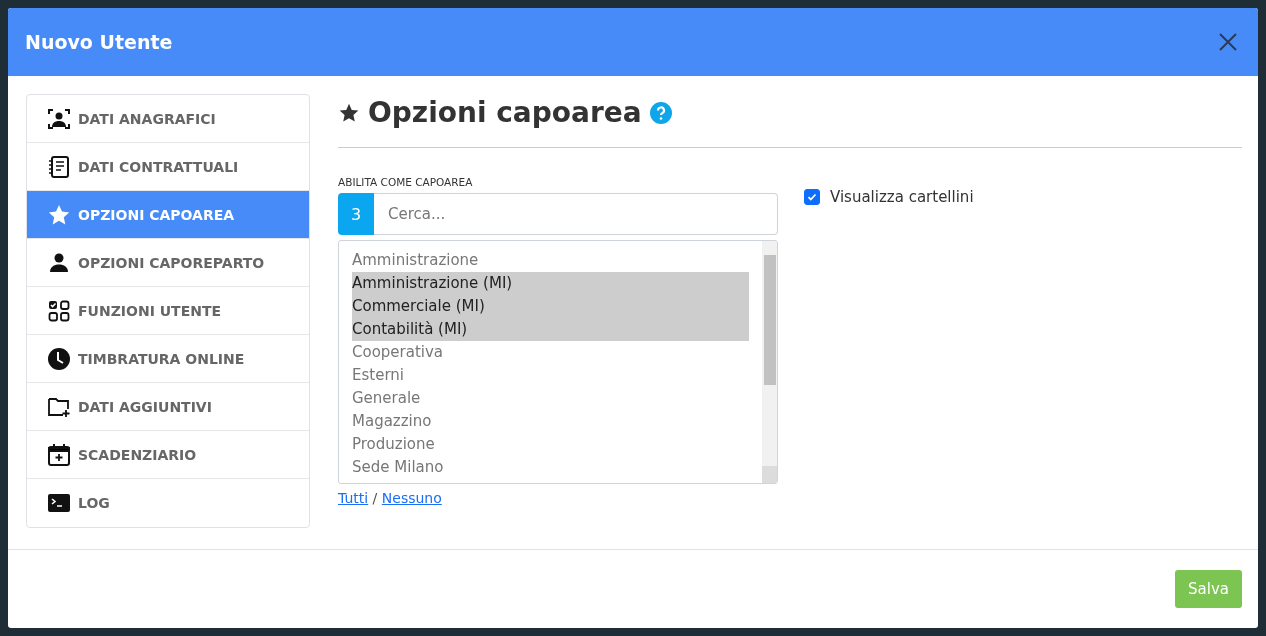  I want to click on list-option: Magazzino, so click(550, 421).